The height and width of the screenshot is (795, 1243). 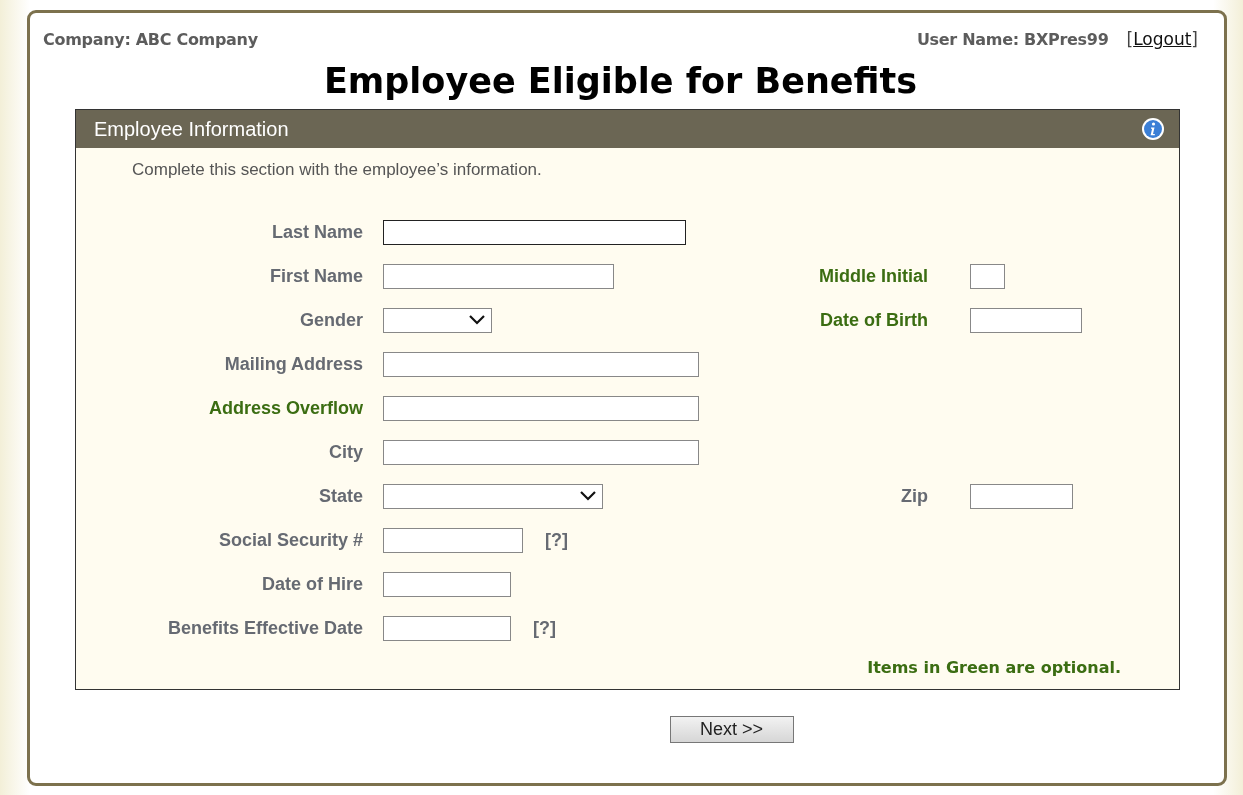 I want to click on page-title: Employee Eligible for Benefits, so click(x=620, y=81).